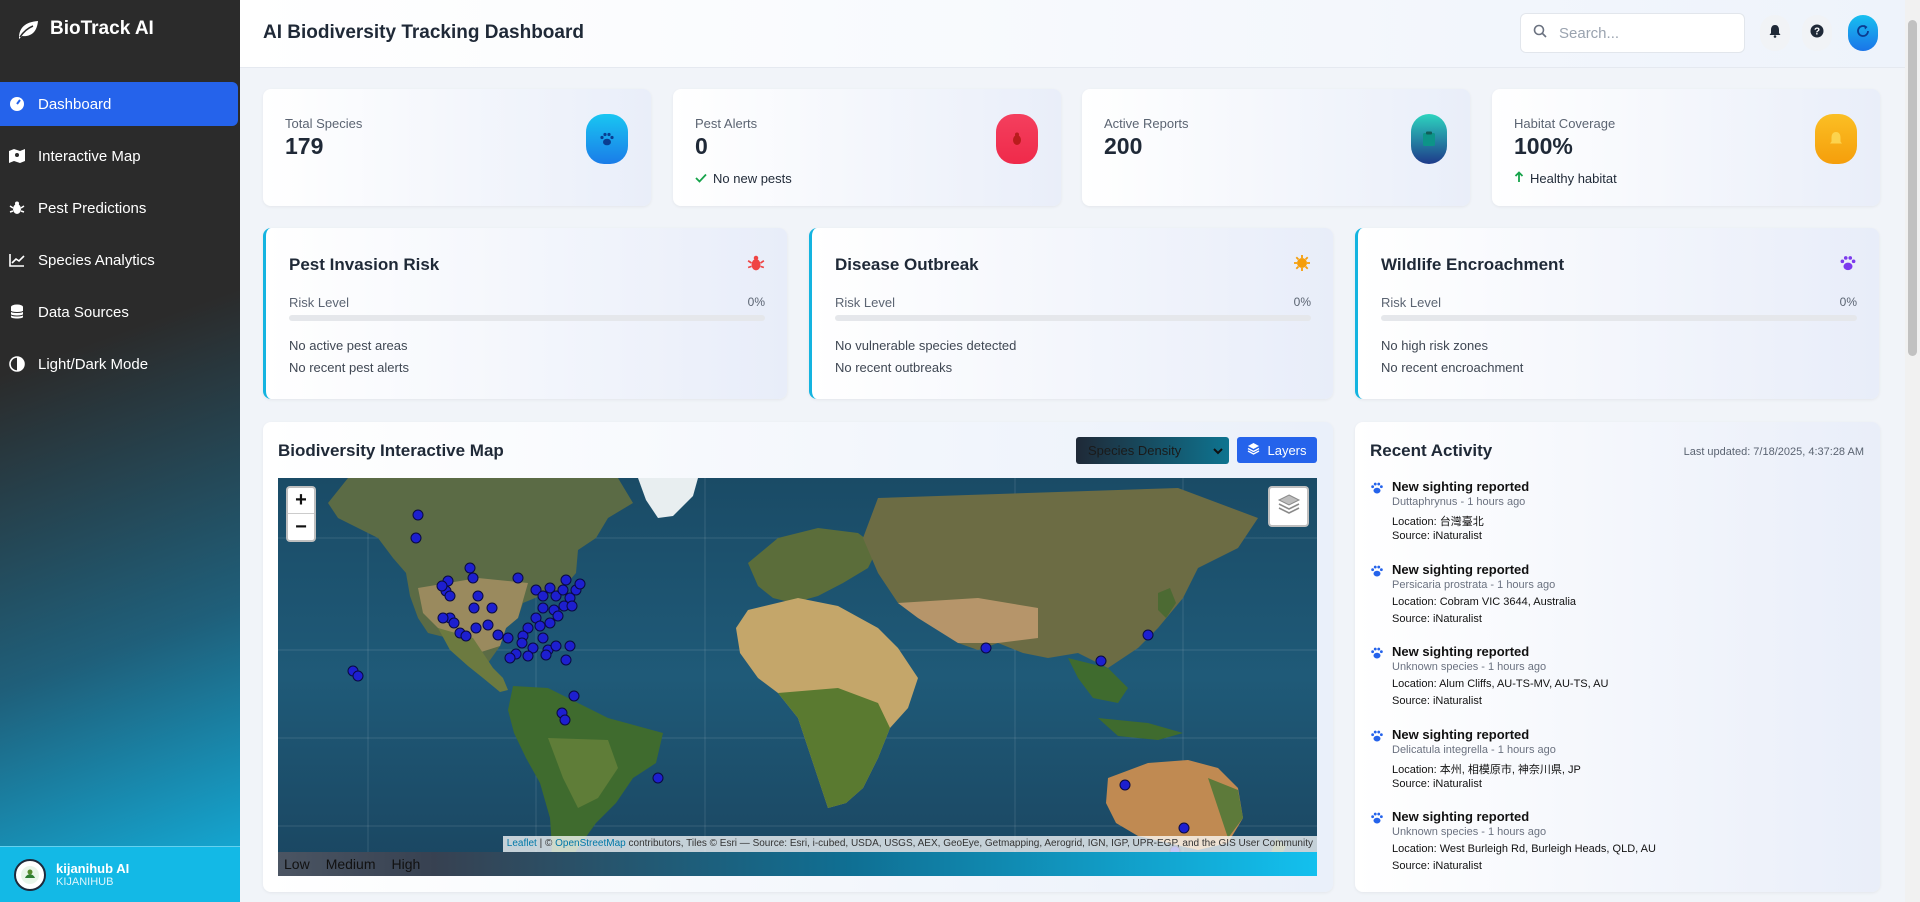 This screenshot has width=1920, height=902. Describe the element at coordinates (926, 345) in the screenshot. I see `risk-line-1: No vulnerable species detected` at that location.